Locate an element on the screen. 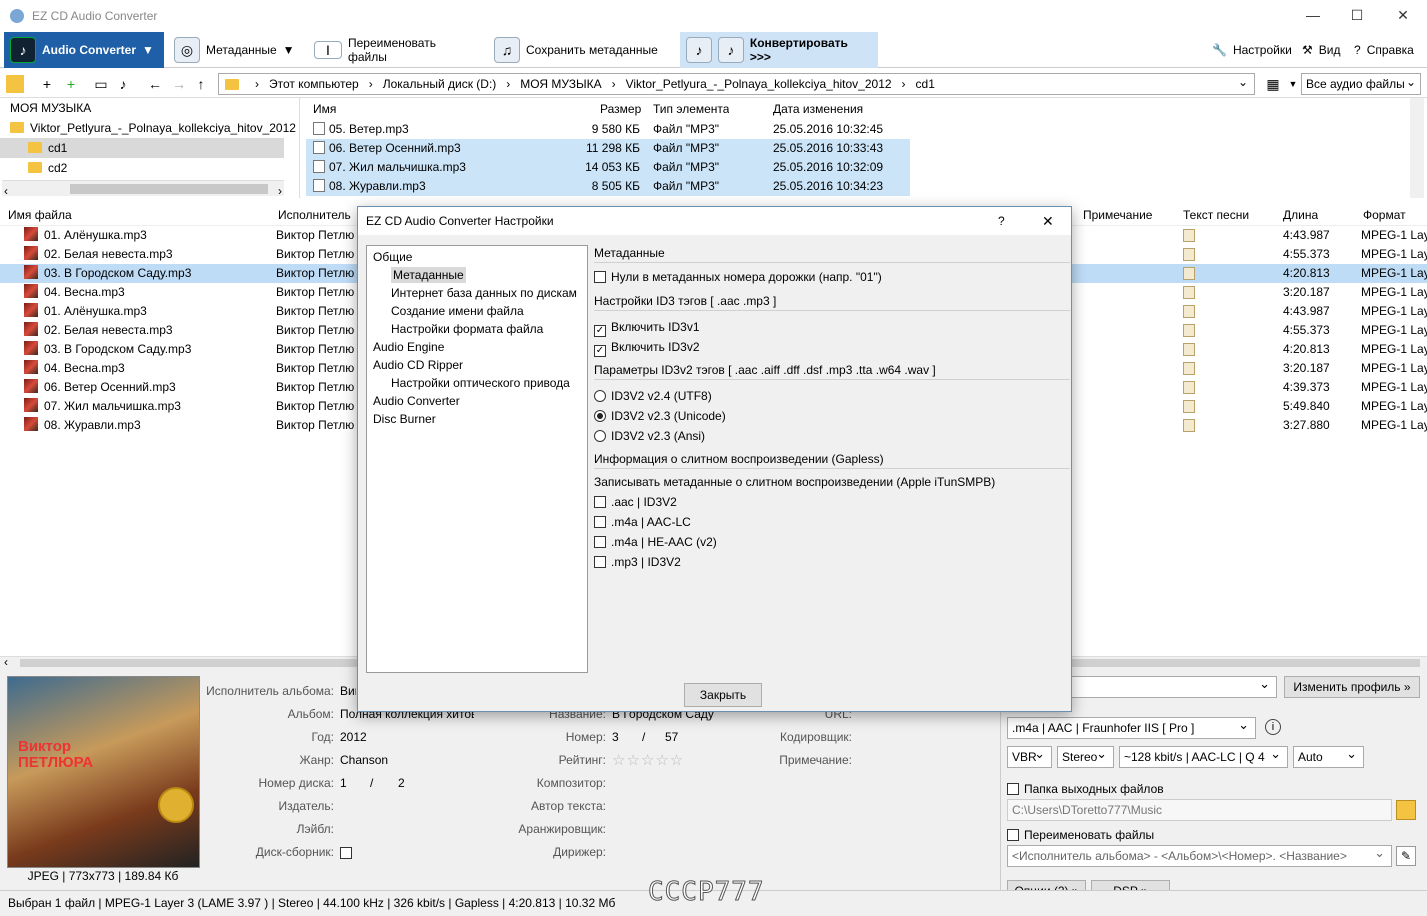  col-size: Размер is located at coordinates (620, 109).